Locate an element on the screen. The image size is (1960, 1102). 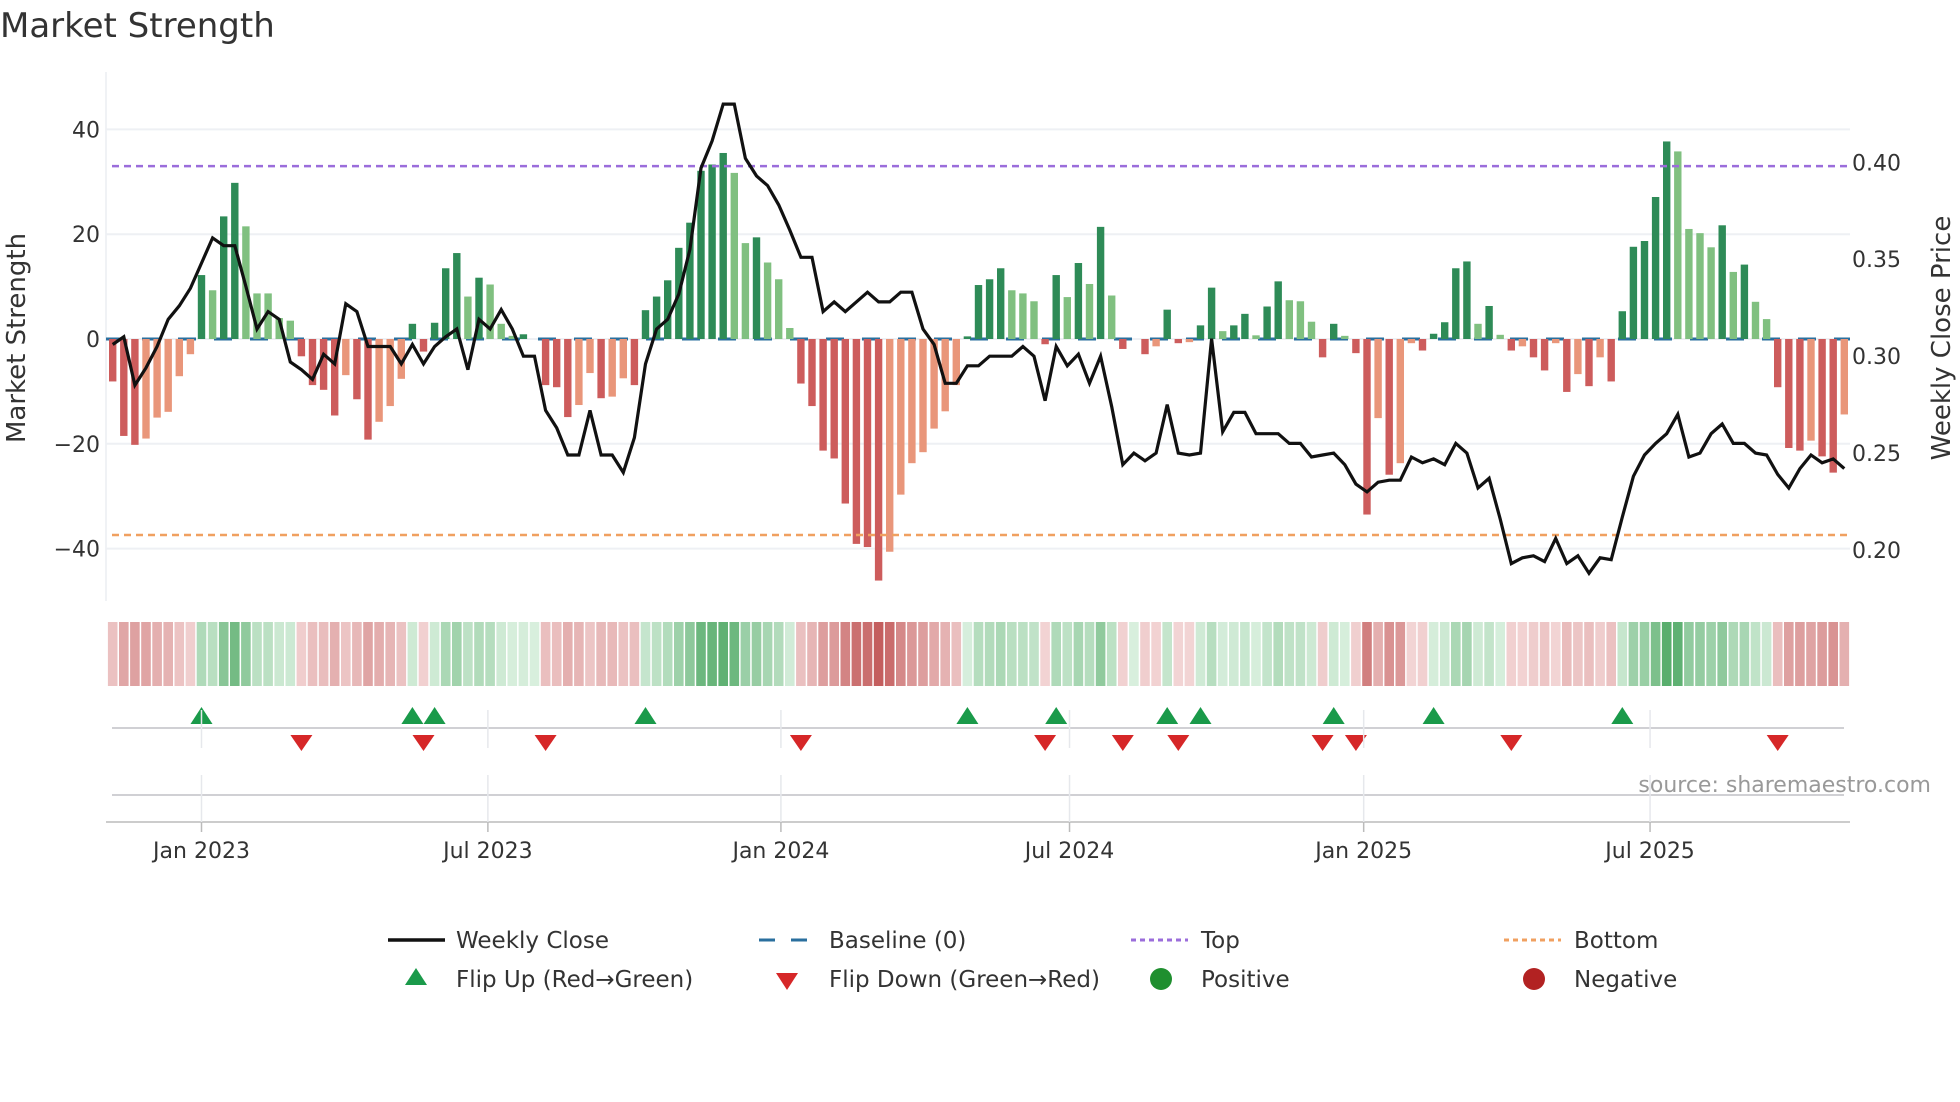
x-tick-label: Jan 2024 is located at coordinates (779, 851).